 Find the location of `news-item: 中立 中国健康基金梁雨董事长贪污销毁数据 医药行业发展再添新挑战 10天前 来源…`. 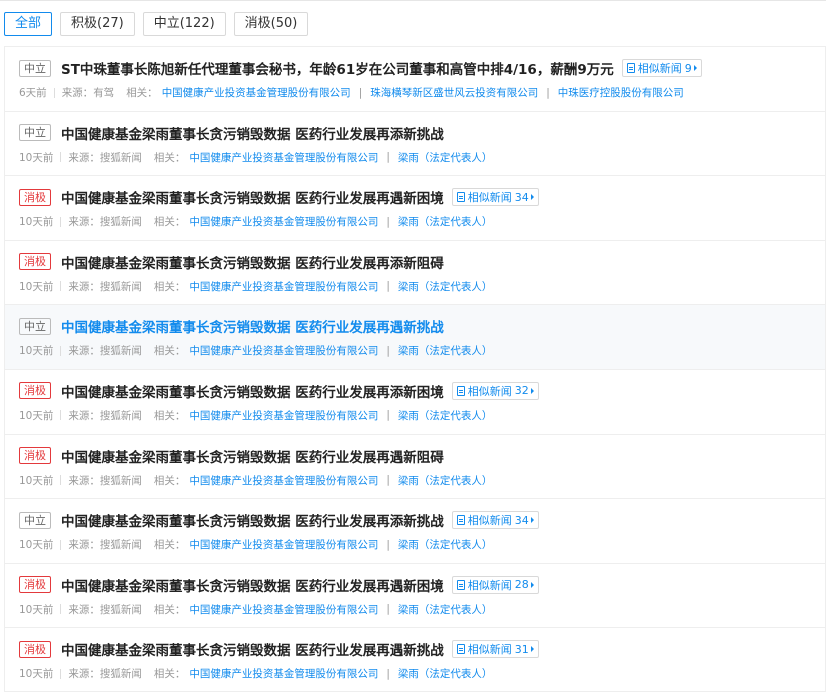

news-item: 中立 中国健康基金梁雨董事长贪污销毁数据 医药行业发展再添新挑战 10天前 来源… is located at coordinates (415, 143).